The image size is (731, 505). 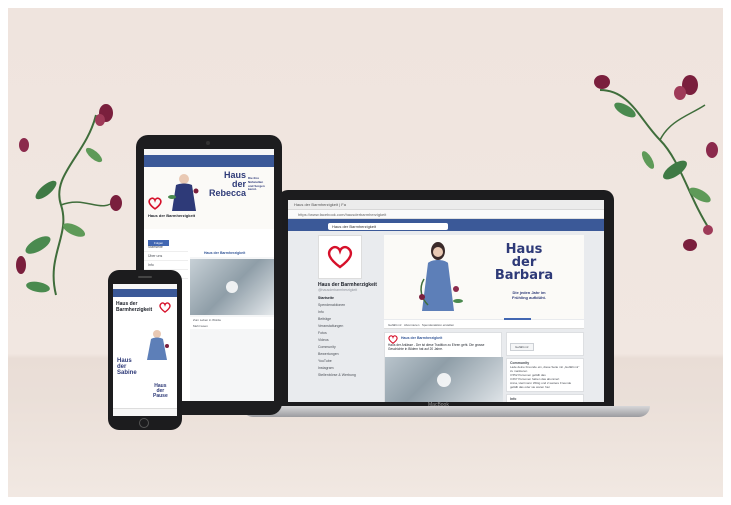 What do you see at coordinates (133, 305) in the screenshot?
I see `phone-page-name: Haus der Barmherzigkeit` at bounding box center [133, 305].